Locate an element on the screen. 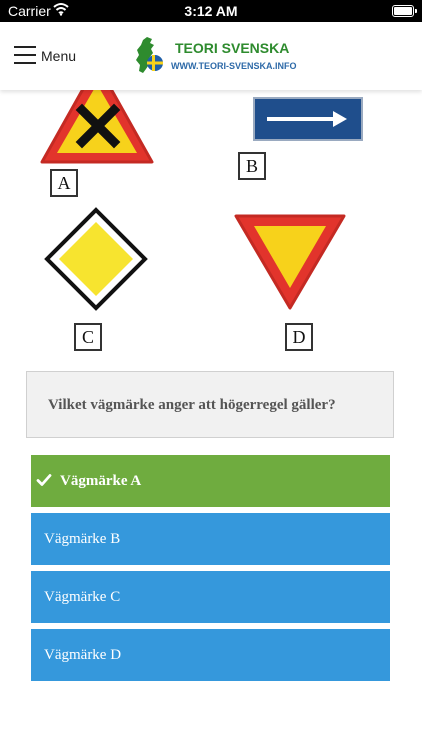 The width and height of the screenshot is (422, 750). sign-label-a: A is located at coordinates (64, 183).